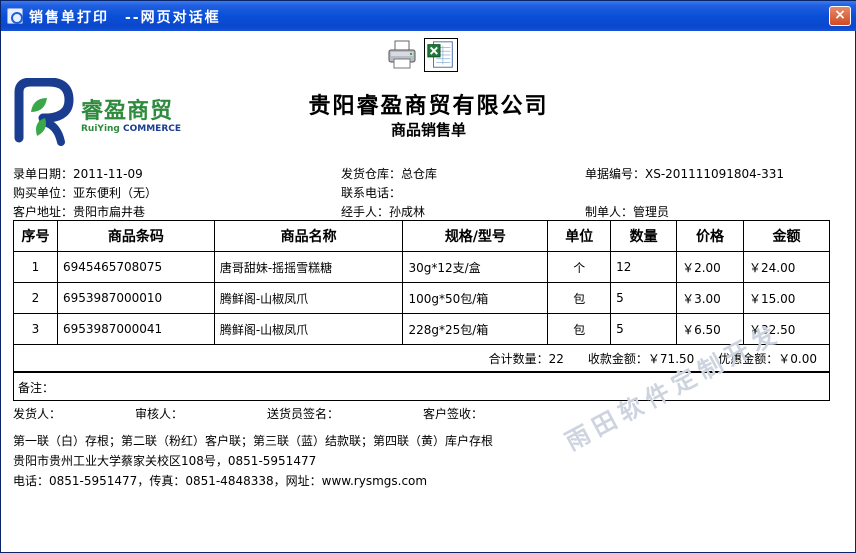  What do you see at coordinates (383, 212) in the screenshot?
I see `handler: 经手人：孙成林` at bounding box center [383, 212].